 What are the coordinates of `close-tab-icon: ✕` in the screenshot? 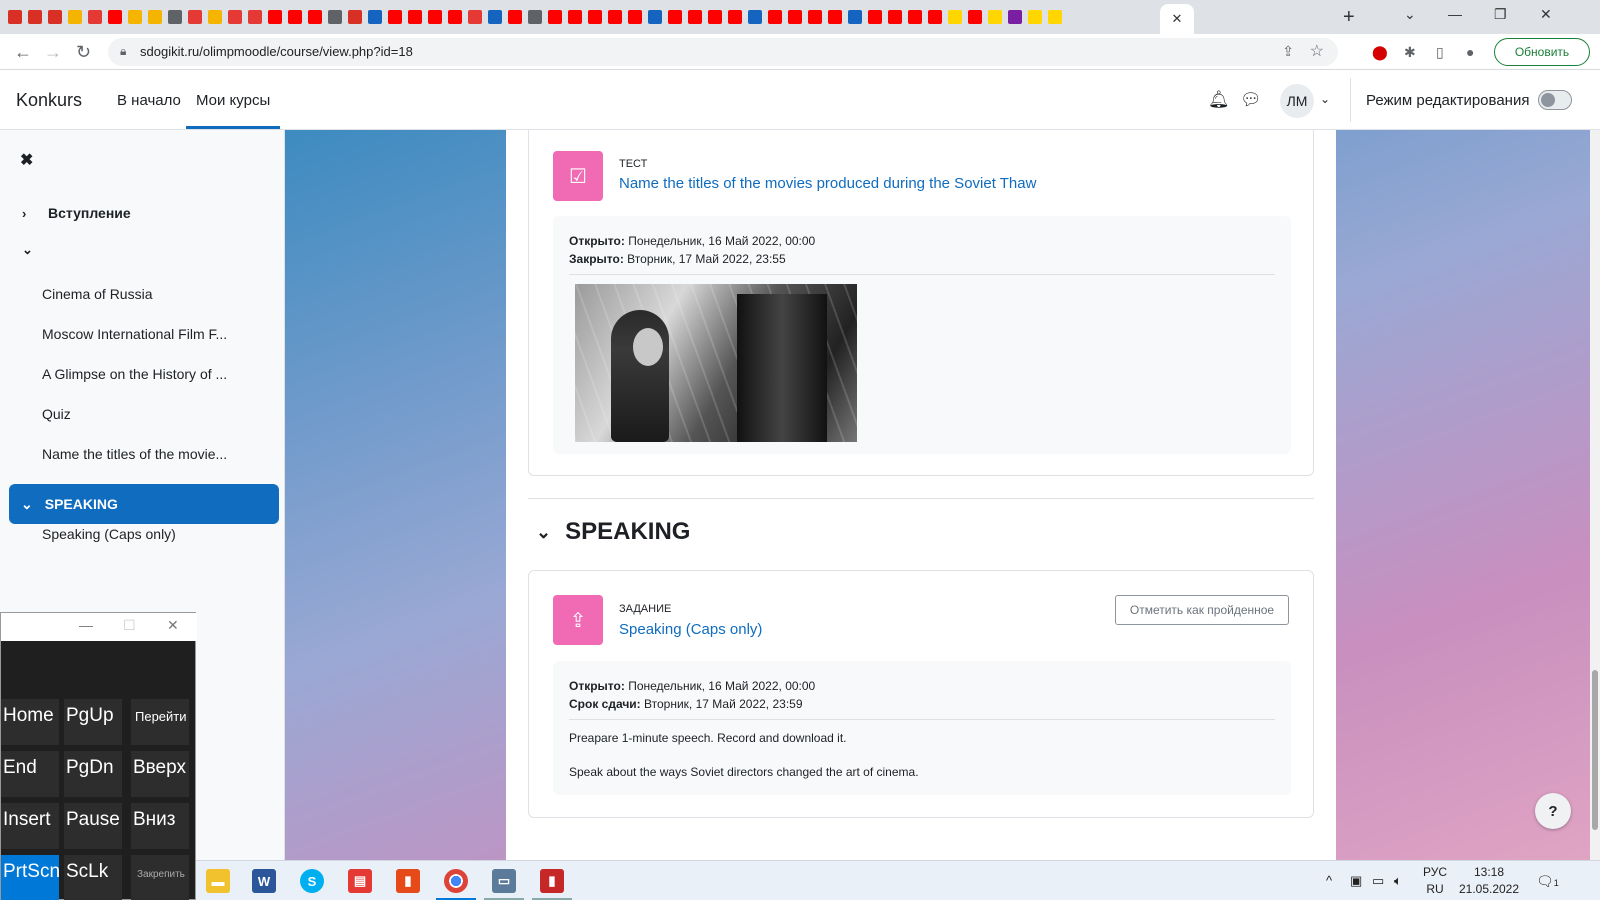 It's located at (1177, 19).